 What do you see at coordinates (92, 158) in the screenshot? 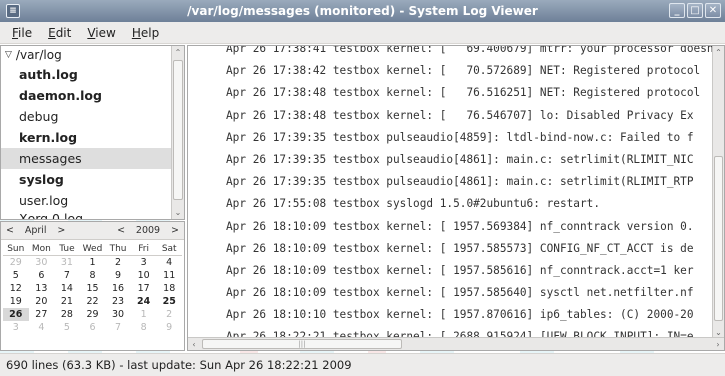
I see `log-file-item: messages` at bounding box center [92, 158].